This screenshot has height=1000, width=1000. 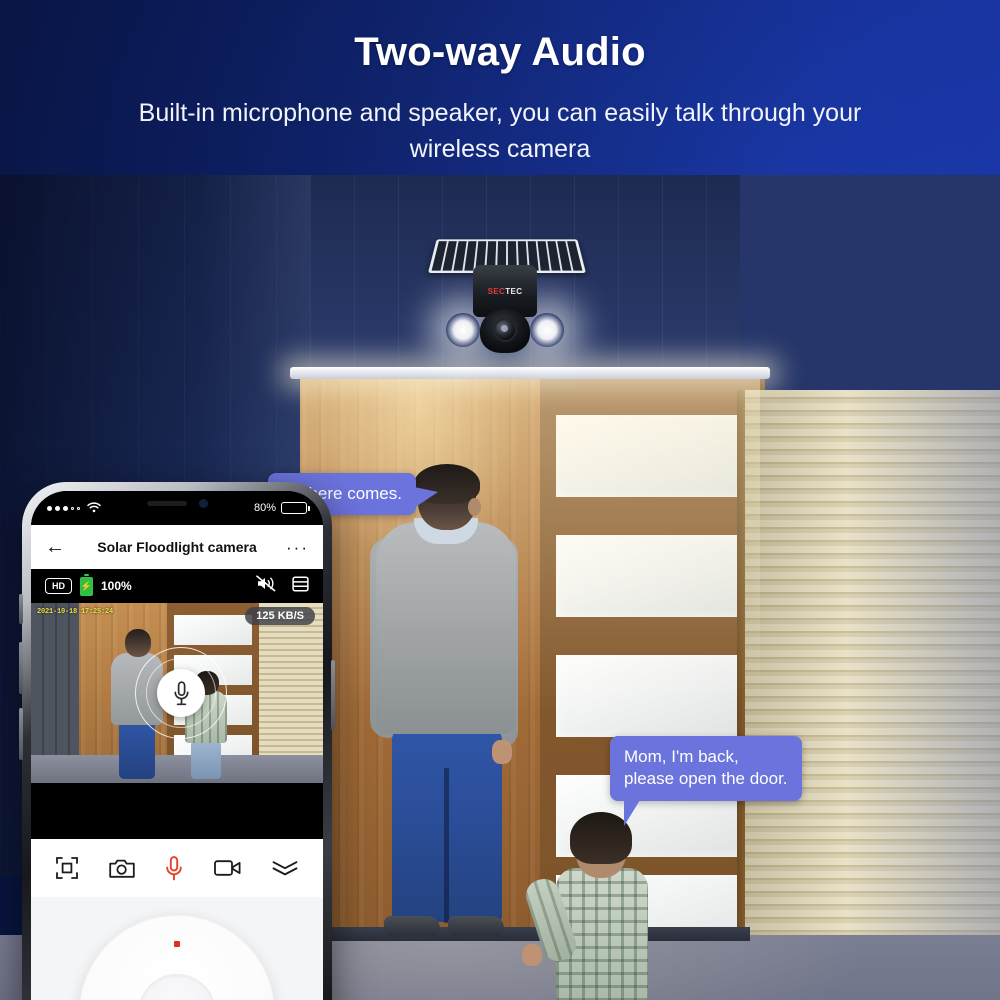 I want to click on camera-ptz-head, so click(x=505, y=331).